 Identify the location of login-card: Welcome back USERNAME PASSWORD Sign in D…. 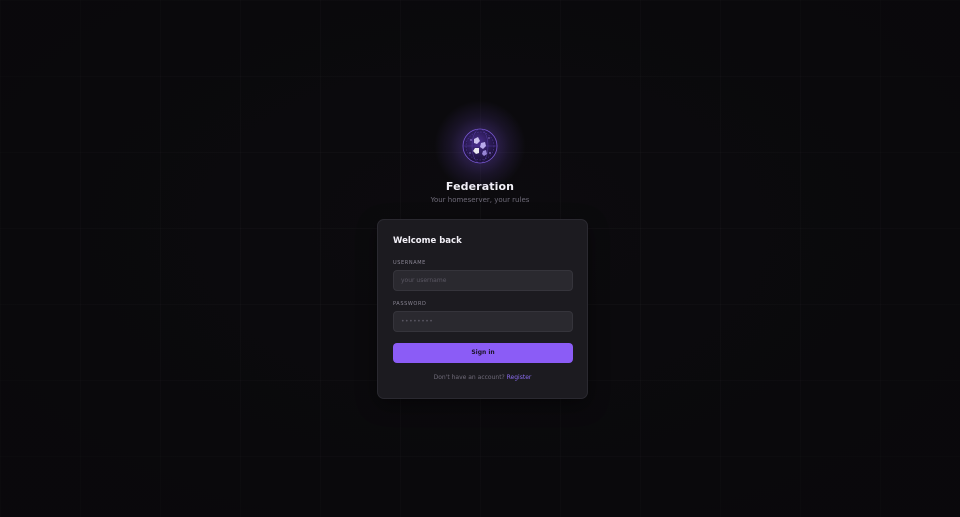
(482, 309).